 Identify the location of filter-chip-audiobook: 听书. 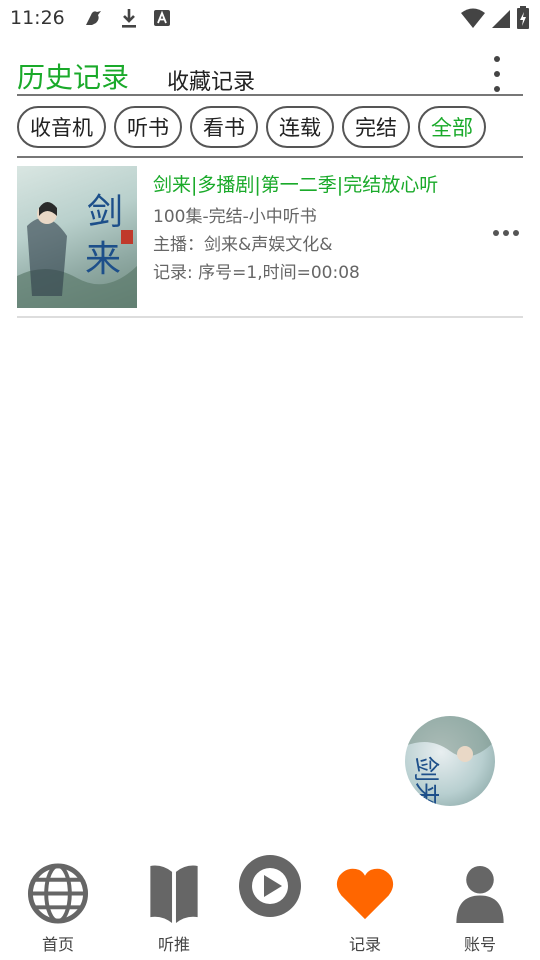
(148, 127).